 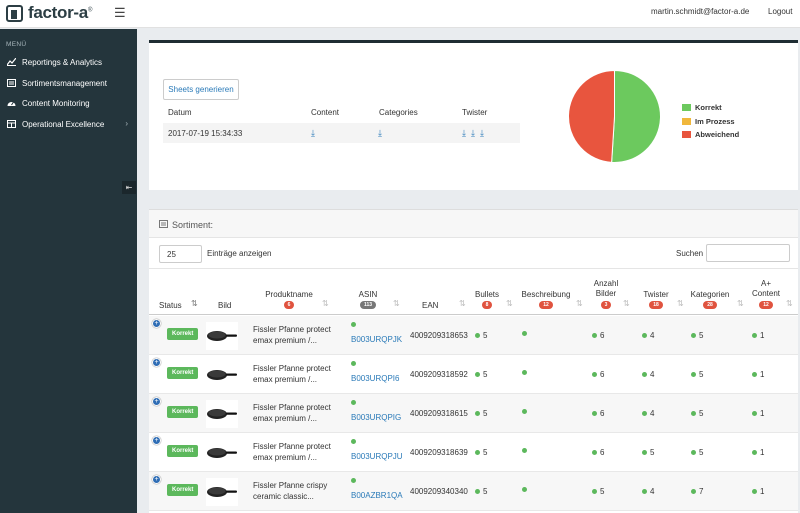 What do you see at coordinates (377, 456) in the screenshot?
I see `asin-link: B003URQPJU` at bounding box center [377, 456].